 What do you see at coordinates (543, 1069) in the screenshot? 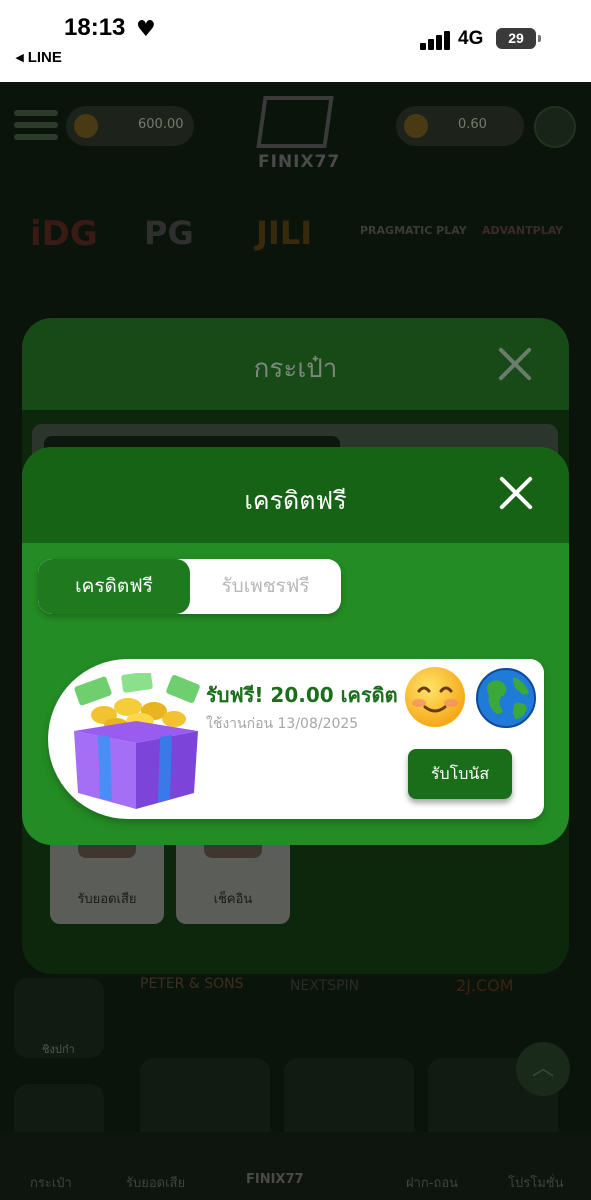
I see `scroll-to-top-icon: ︿` at bounding box center [543, 1069].